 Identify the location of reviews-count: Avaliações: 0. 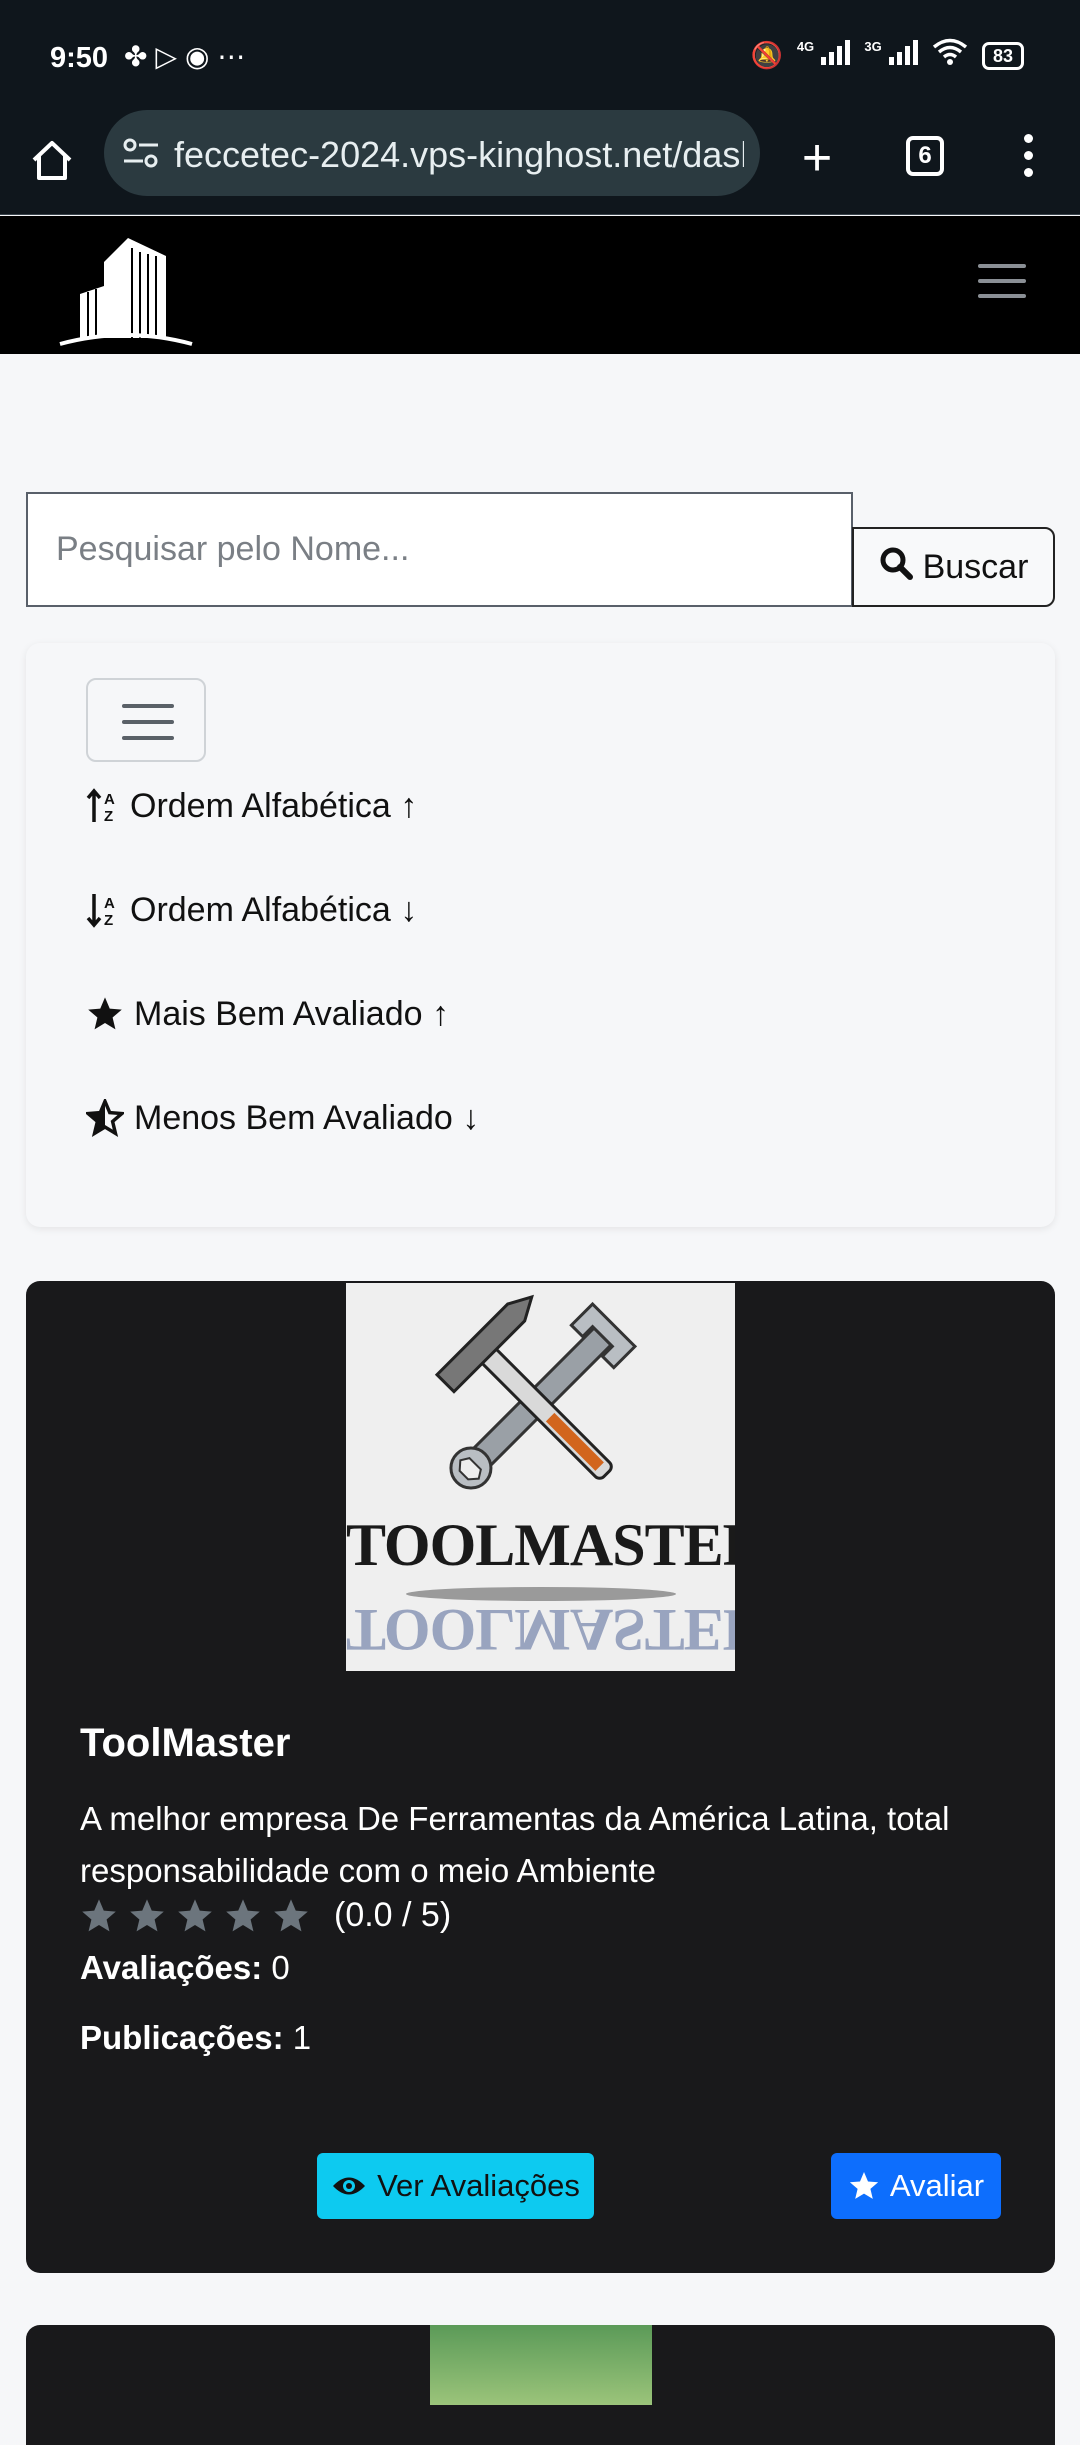
(185, 1968).